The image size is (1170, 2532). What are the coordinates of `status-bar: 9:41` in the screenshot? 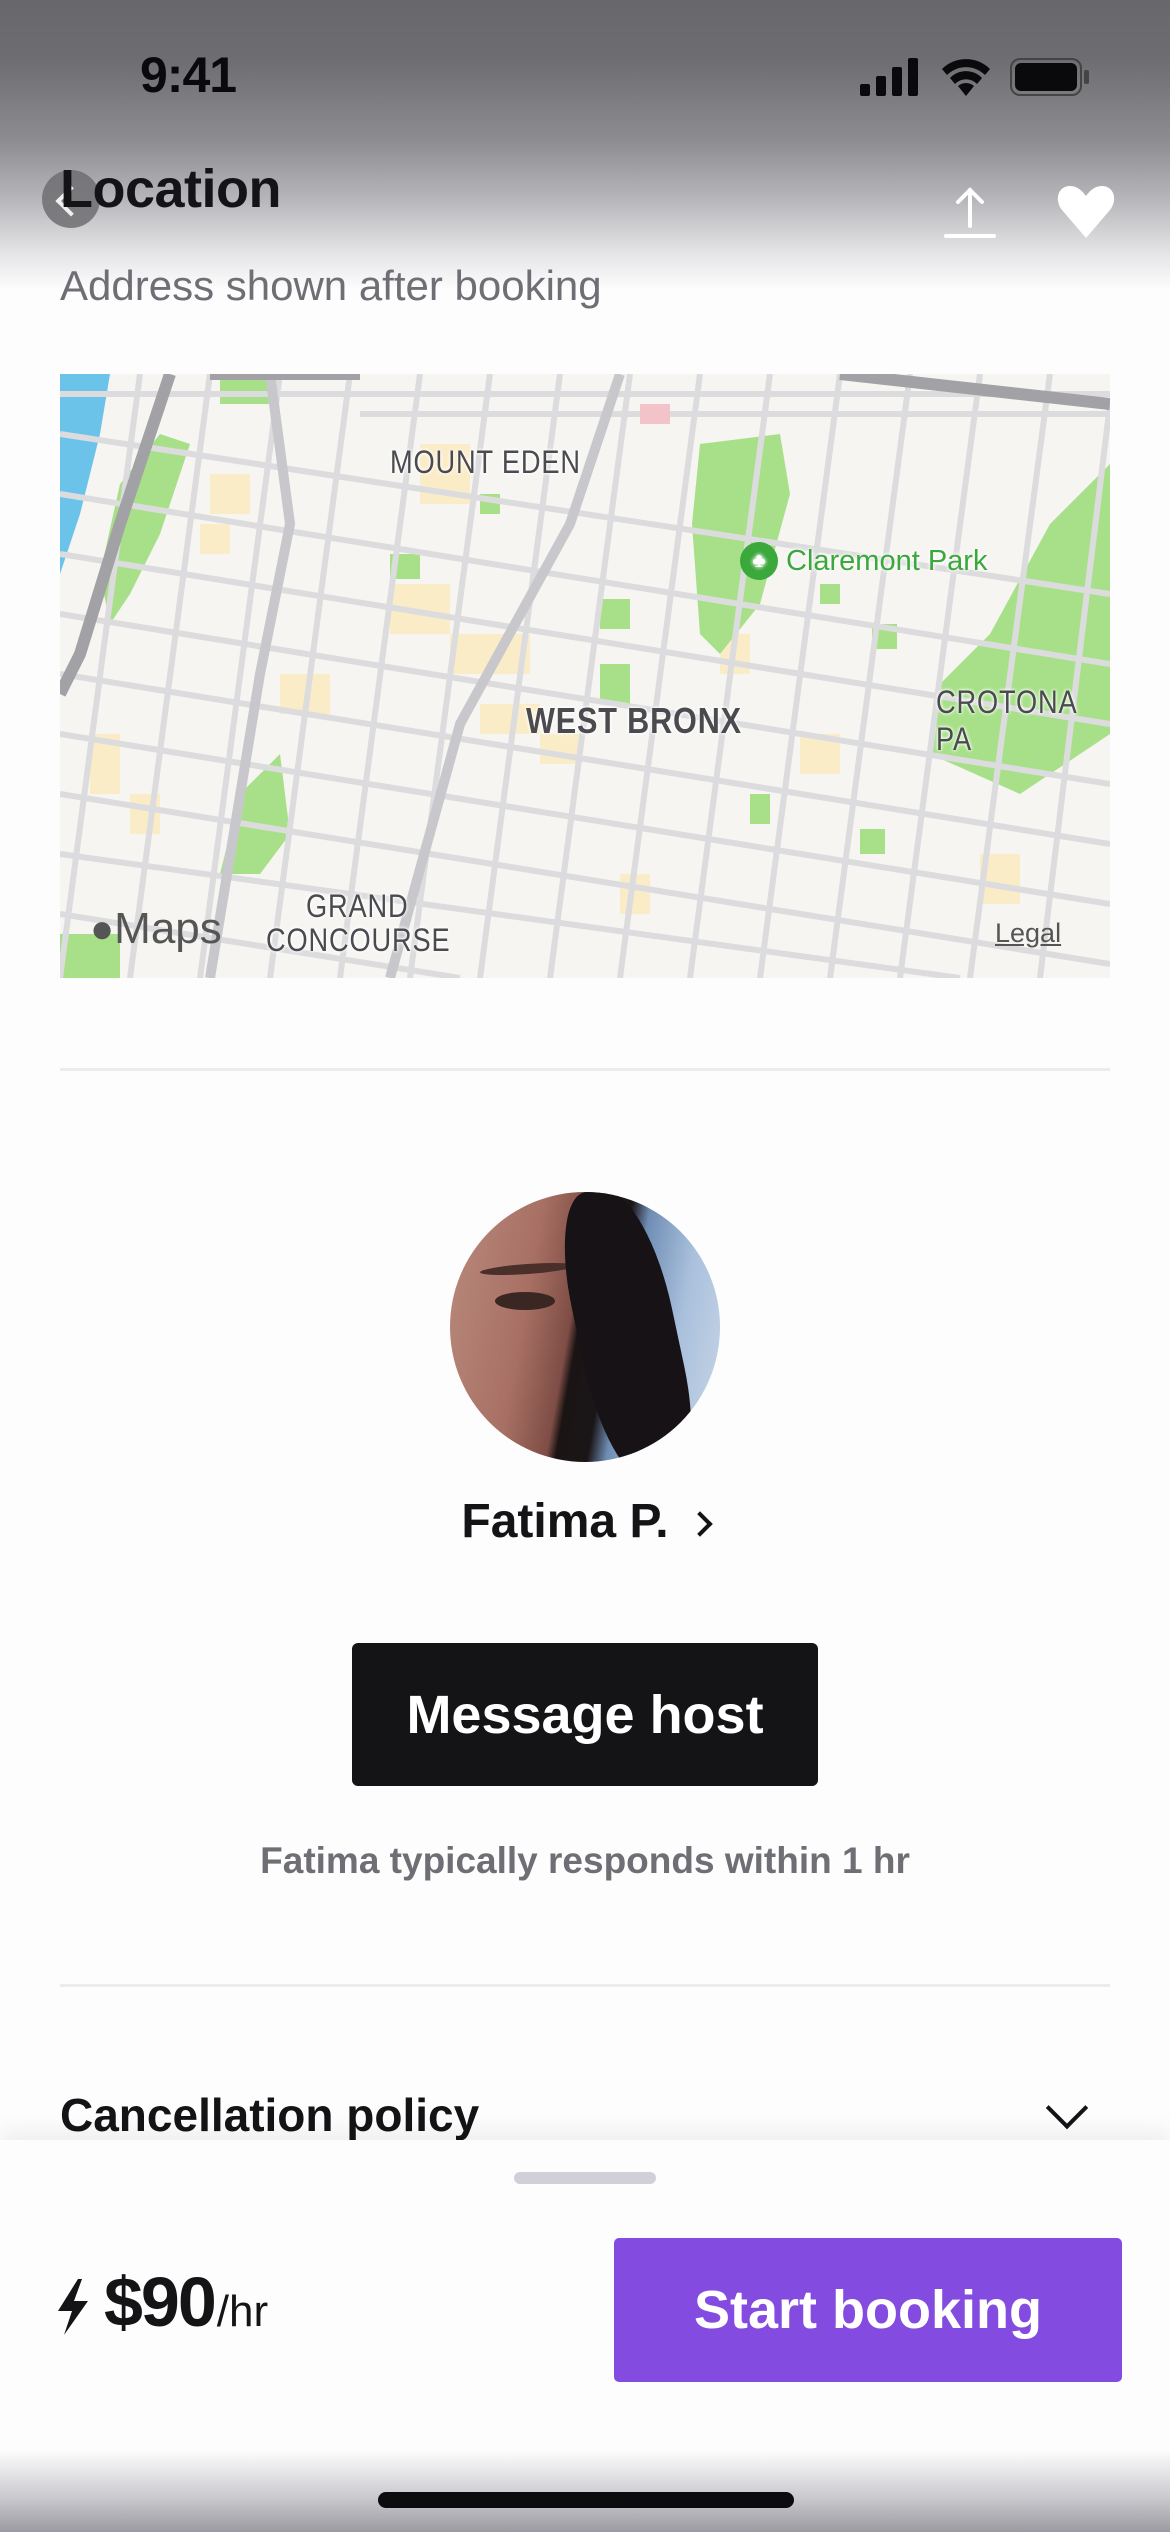 It's located at (585, 75).